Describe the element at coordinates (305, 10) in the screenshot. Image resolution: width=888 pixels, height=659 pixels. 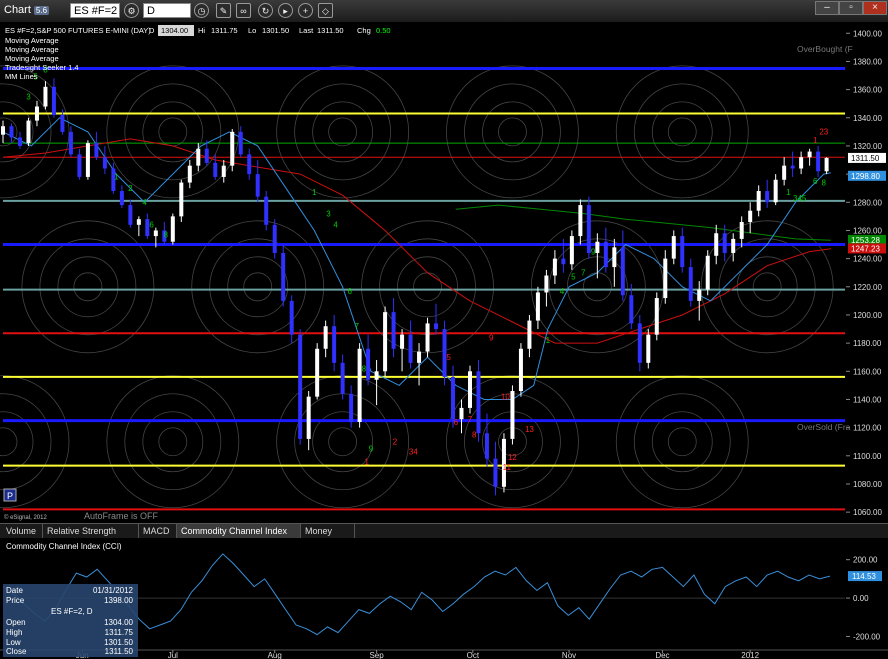
I see `crosshair-icon: +` at that location.